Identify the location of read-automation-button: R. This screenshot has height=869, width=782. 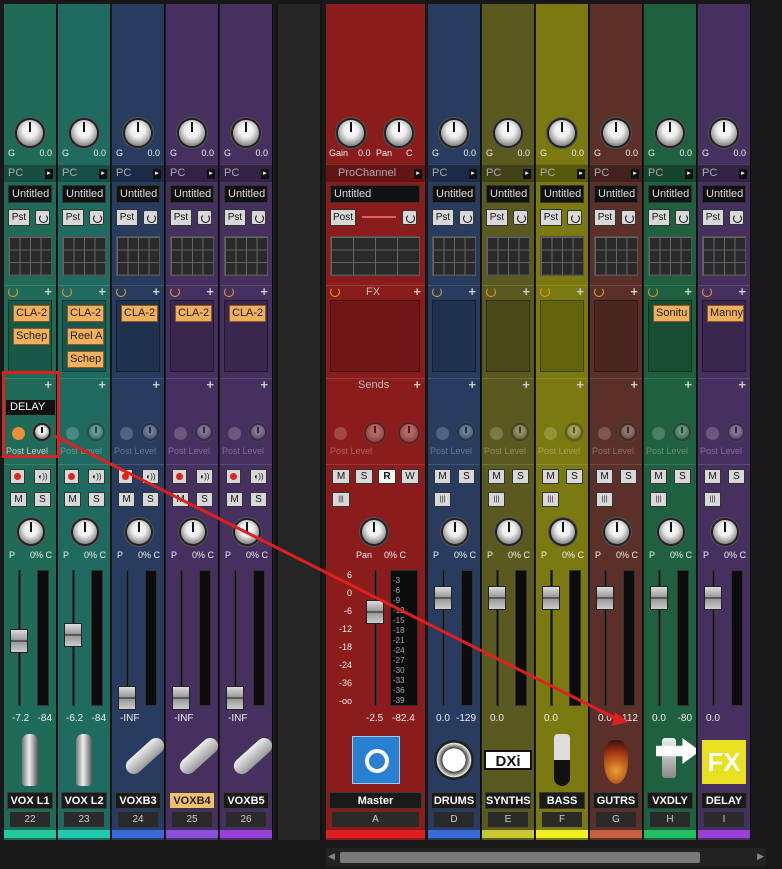
(387, 476).